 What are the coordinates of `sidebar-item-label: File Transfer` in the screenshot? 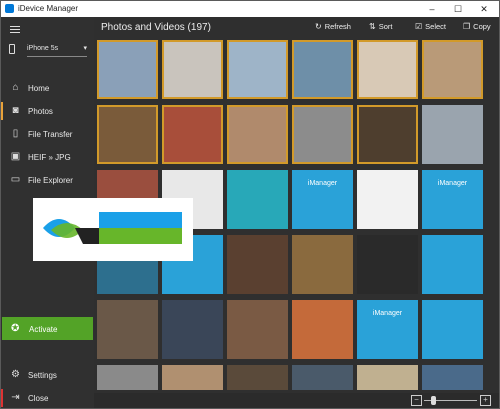 It's located at (50, 134).